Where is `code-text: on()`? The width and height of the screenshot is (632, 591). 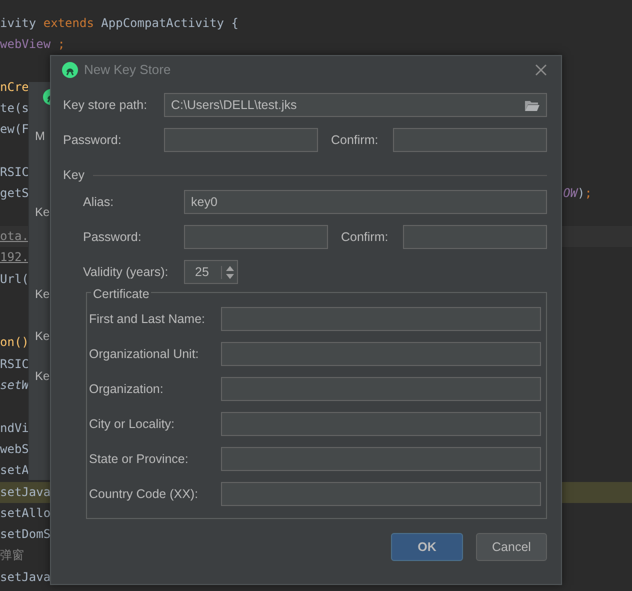 code-text: on() is located at coordinates (14, 343).